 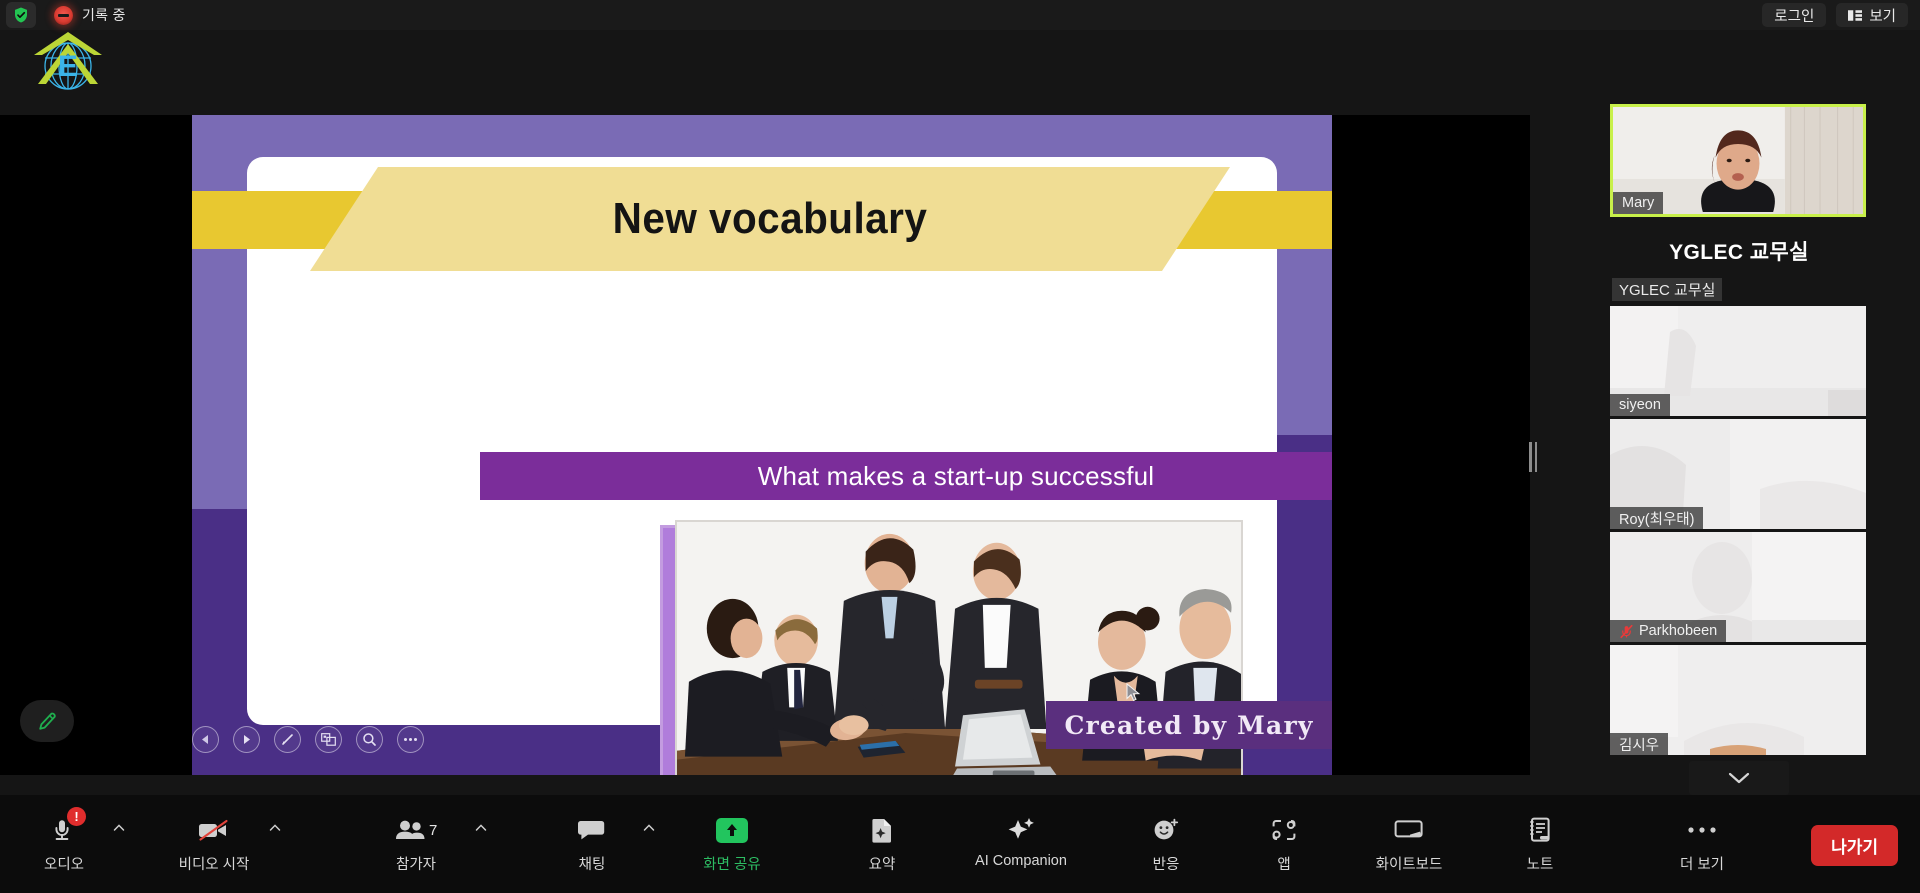 I want to click on toolbar-video-label: 비디오 시작, so click(x=214, y=865).